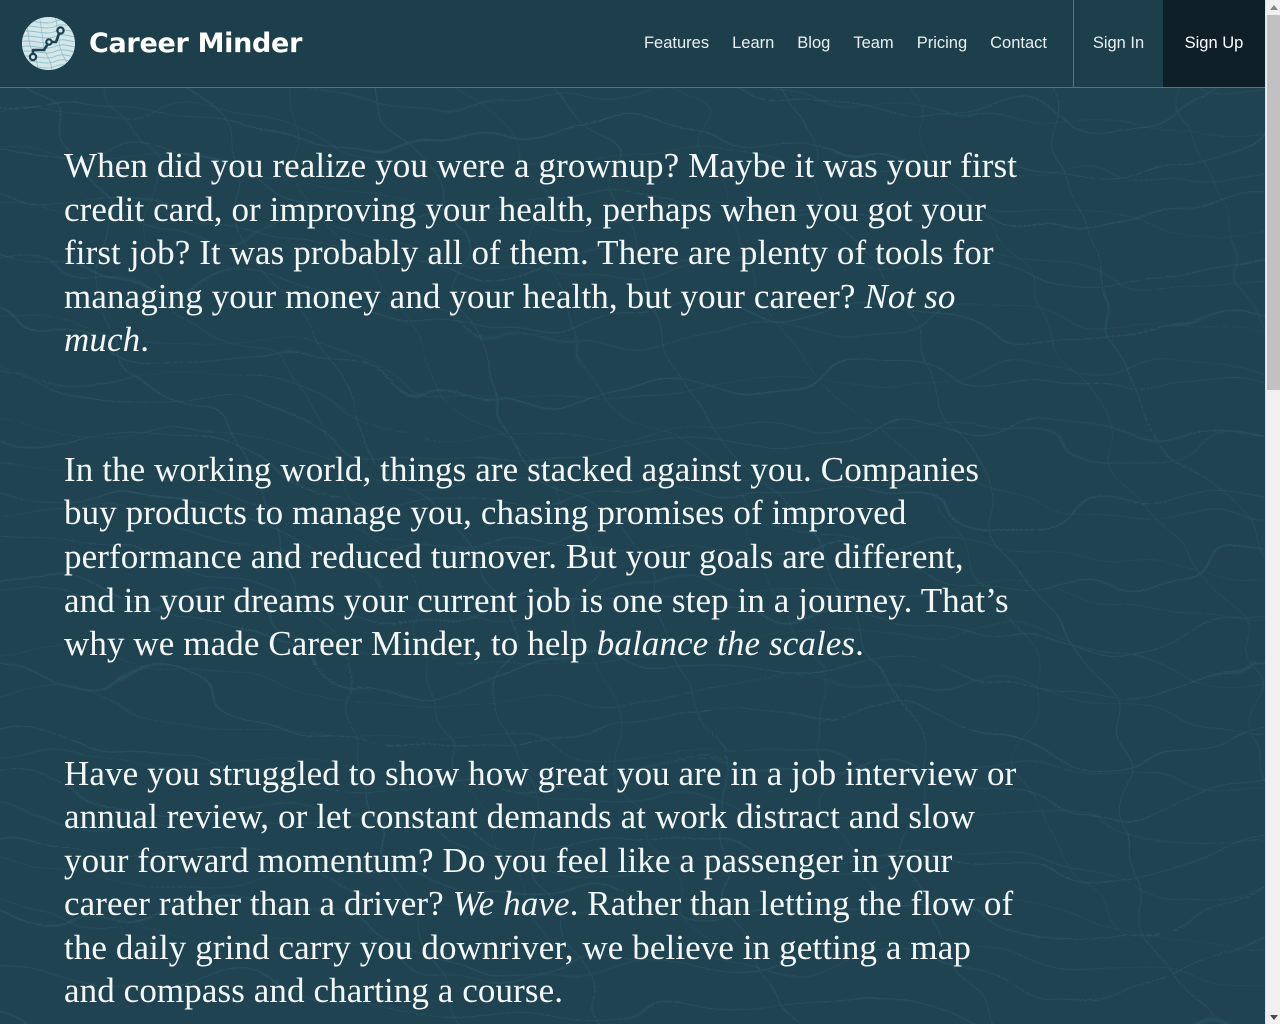  What do you see at coordinates (196, 43) in the screenshot?
I see `brand-name: Career Minder` at bounding box center [196, 43].